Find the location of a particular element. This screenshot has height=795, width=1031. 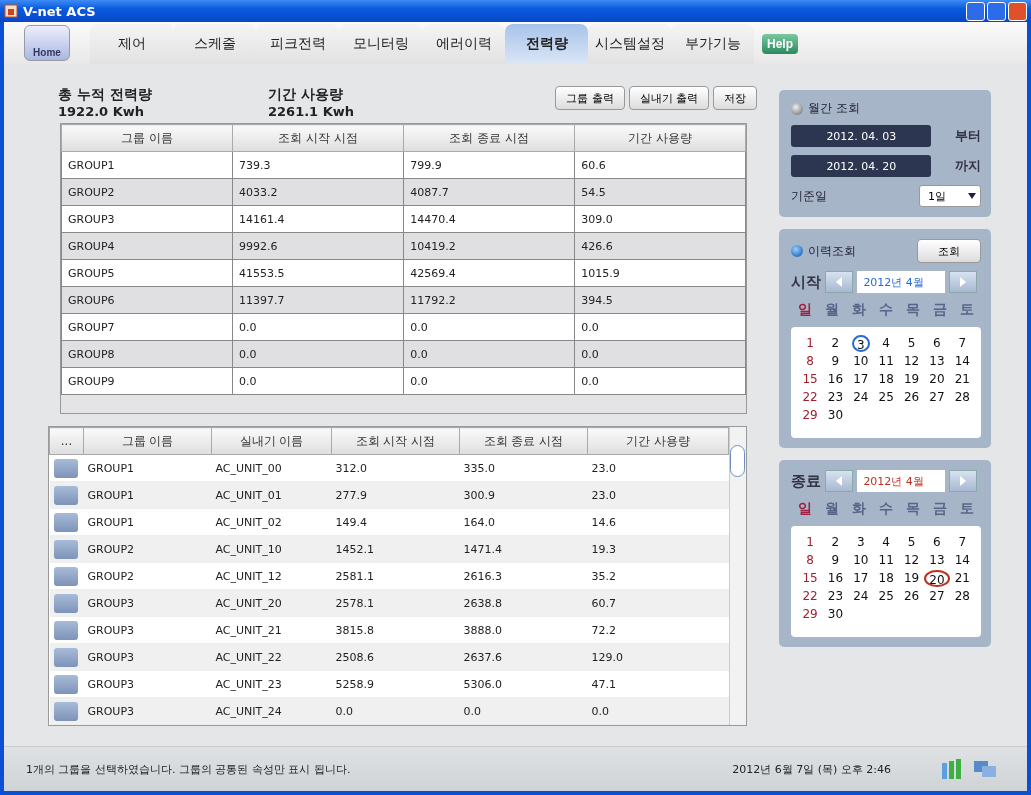

calendar-day: 27 is located at coordinates (937, 596).